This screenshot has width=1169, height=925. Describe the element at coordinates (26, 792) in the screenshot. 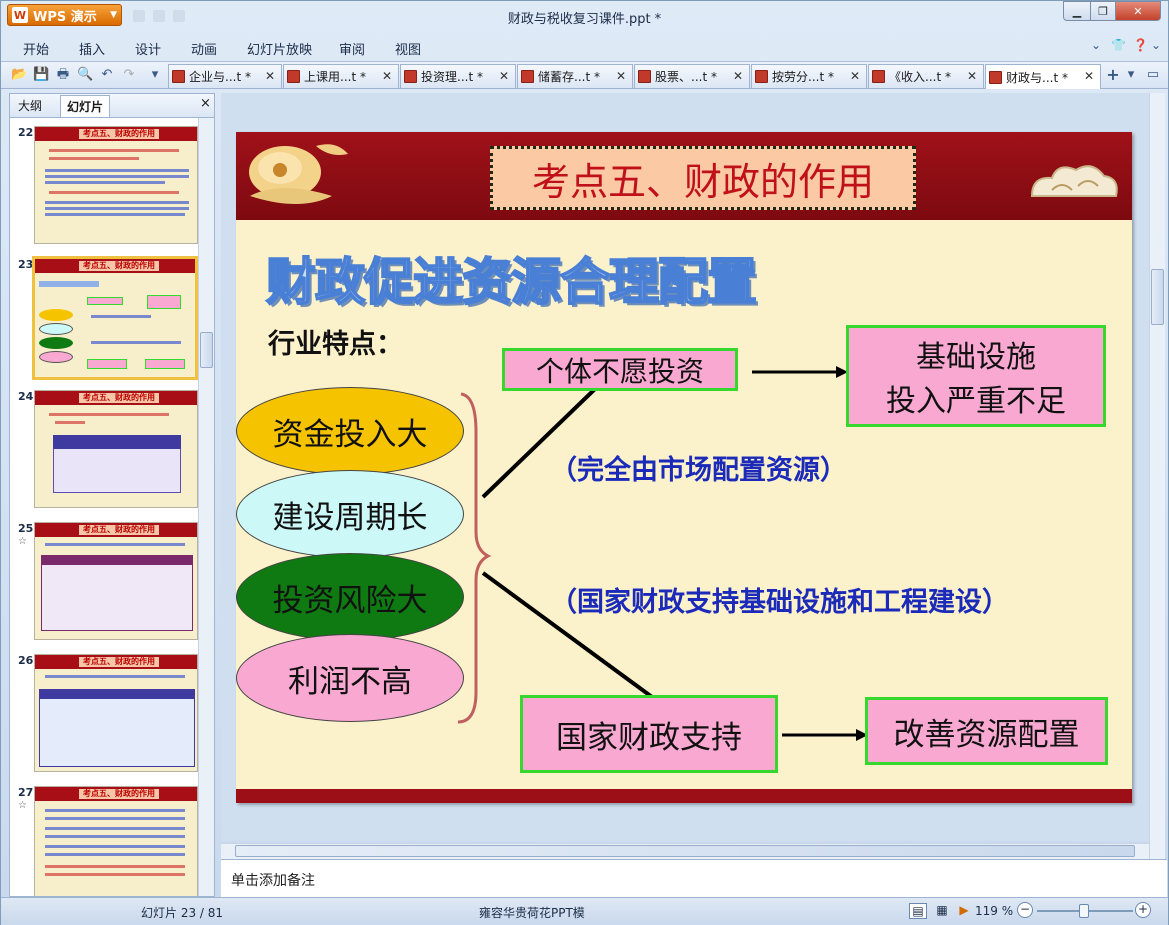

I see `slide-number: 27` at that location.